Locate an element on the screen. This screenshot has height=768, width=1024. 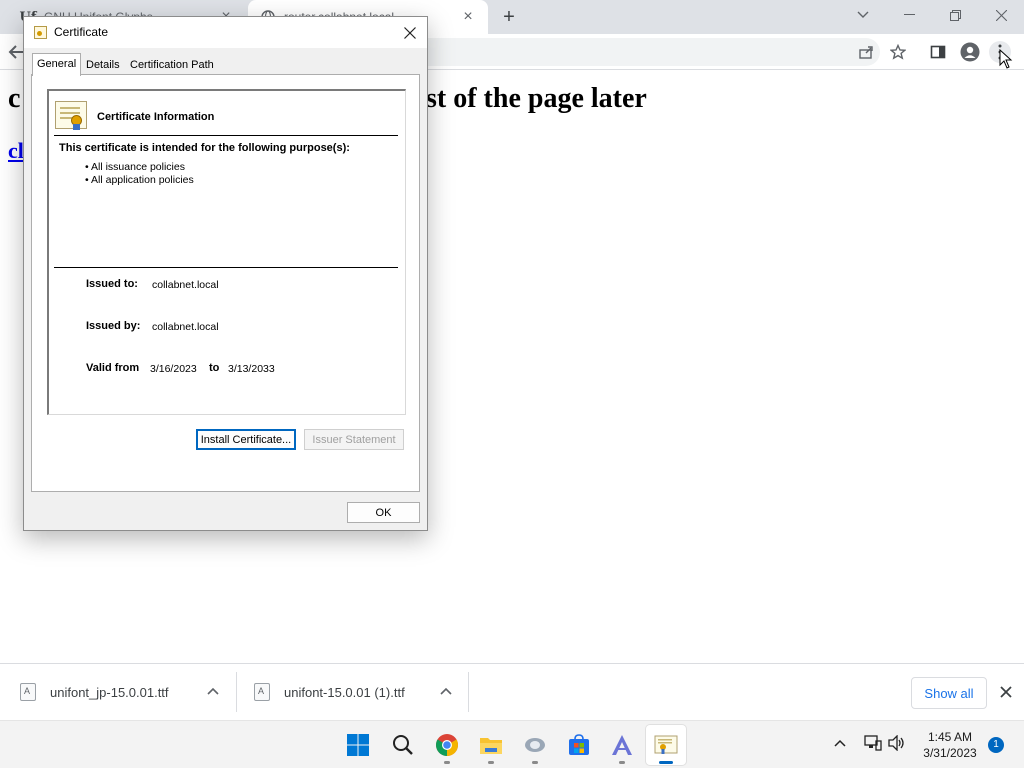
app-icon is located at coordinates (535, 745).